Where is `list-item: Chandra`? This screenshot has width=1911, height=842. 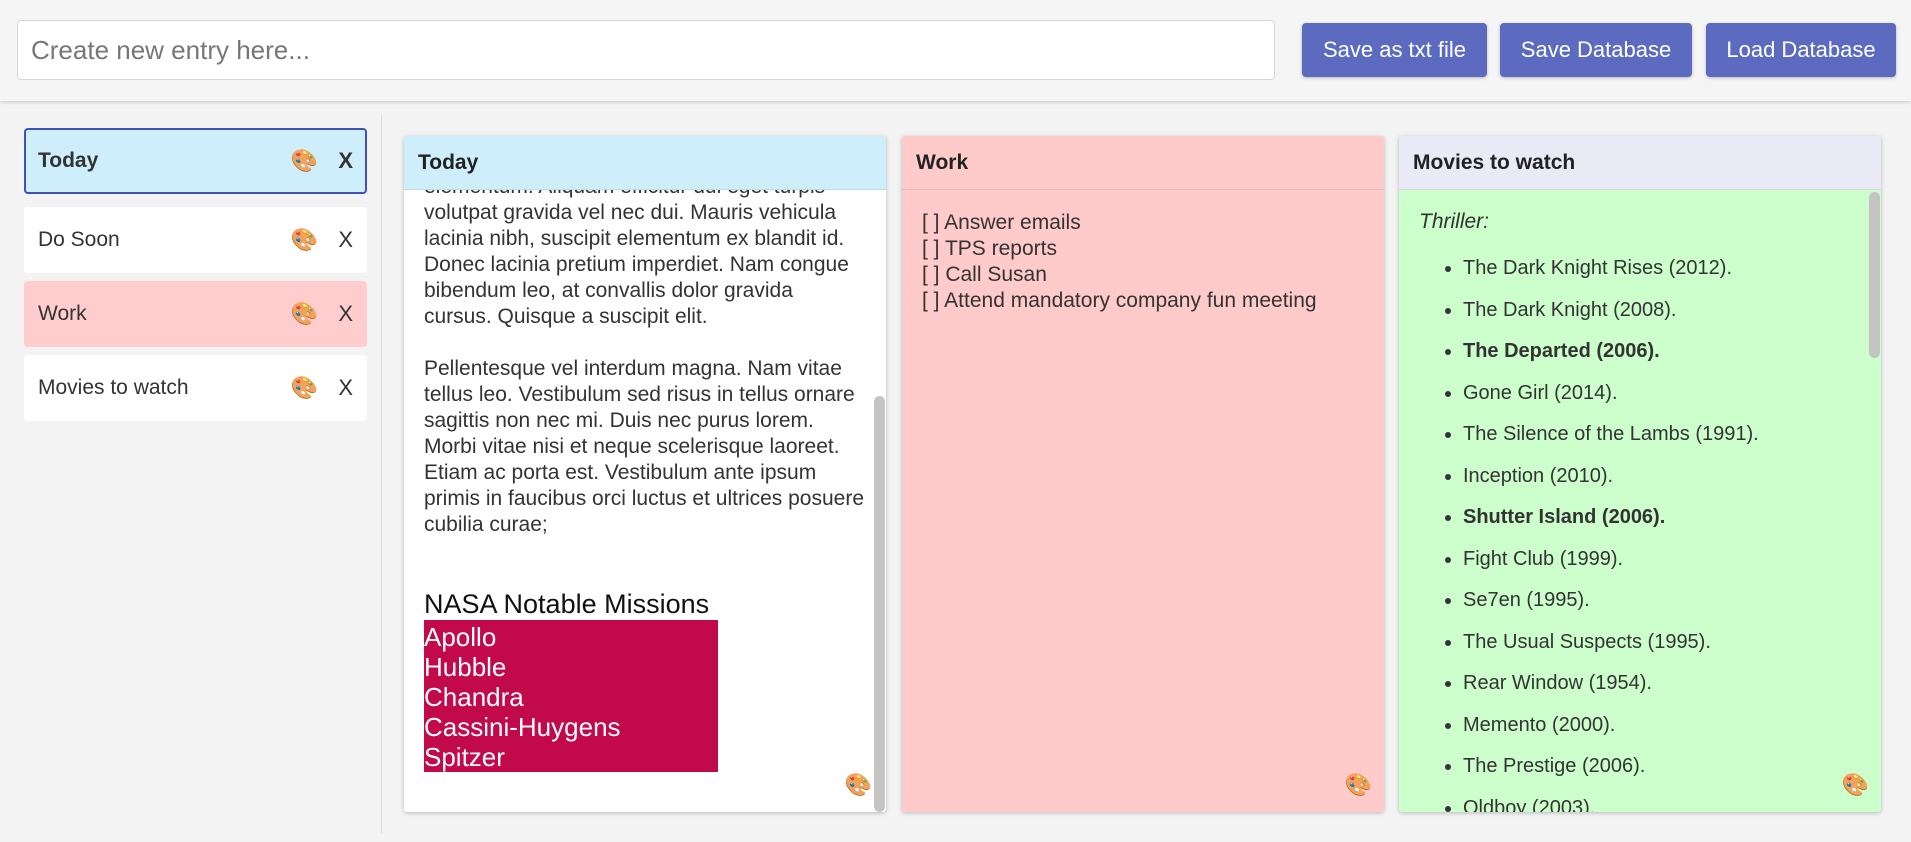 list-item: Chandra is located at coordinates (474, 697).